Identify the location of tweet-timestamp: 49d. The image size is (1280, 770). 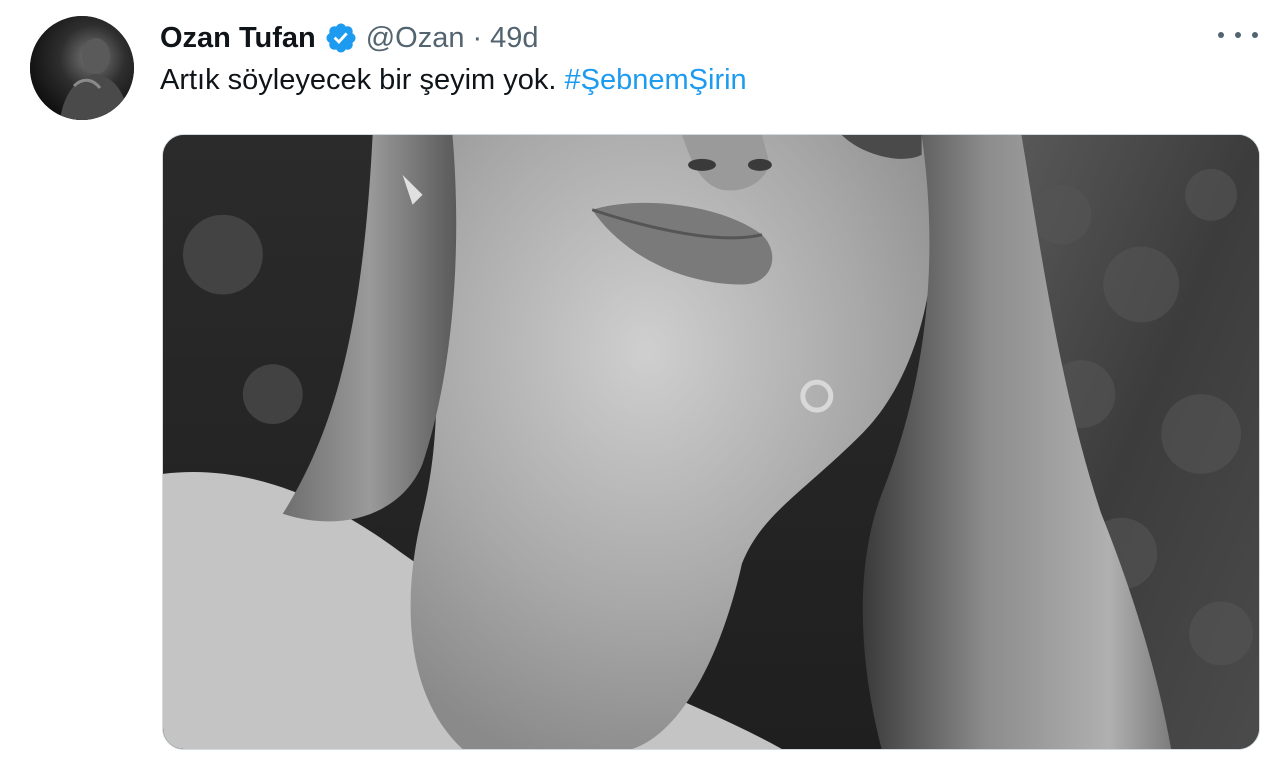
(514, 38).